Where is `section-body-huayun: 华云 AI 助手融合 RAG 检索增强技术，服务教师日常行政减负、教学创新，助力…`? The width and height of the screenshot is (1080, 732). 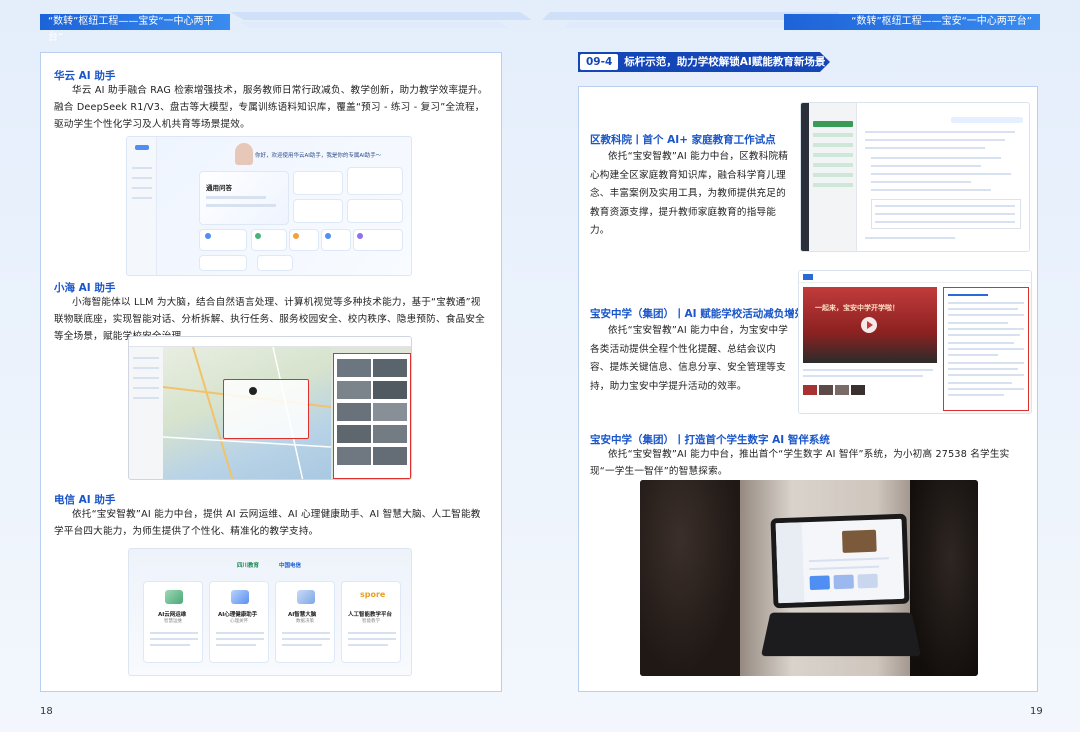 section-body-huayun: 华云 AI 助手融合 RAG 检索增强技术，服务教师日常行政减负、教学创新，助力… is located at coordinates (271, 107).